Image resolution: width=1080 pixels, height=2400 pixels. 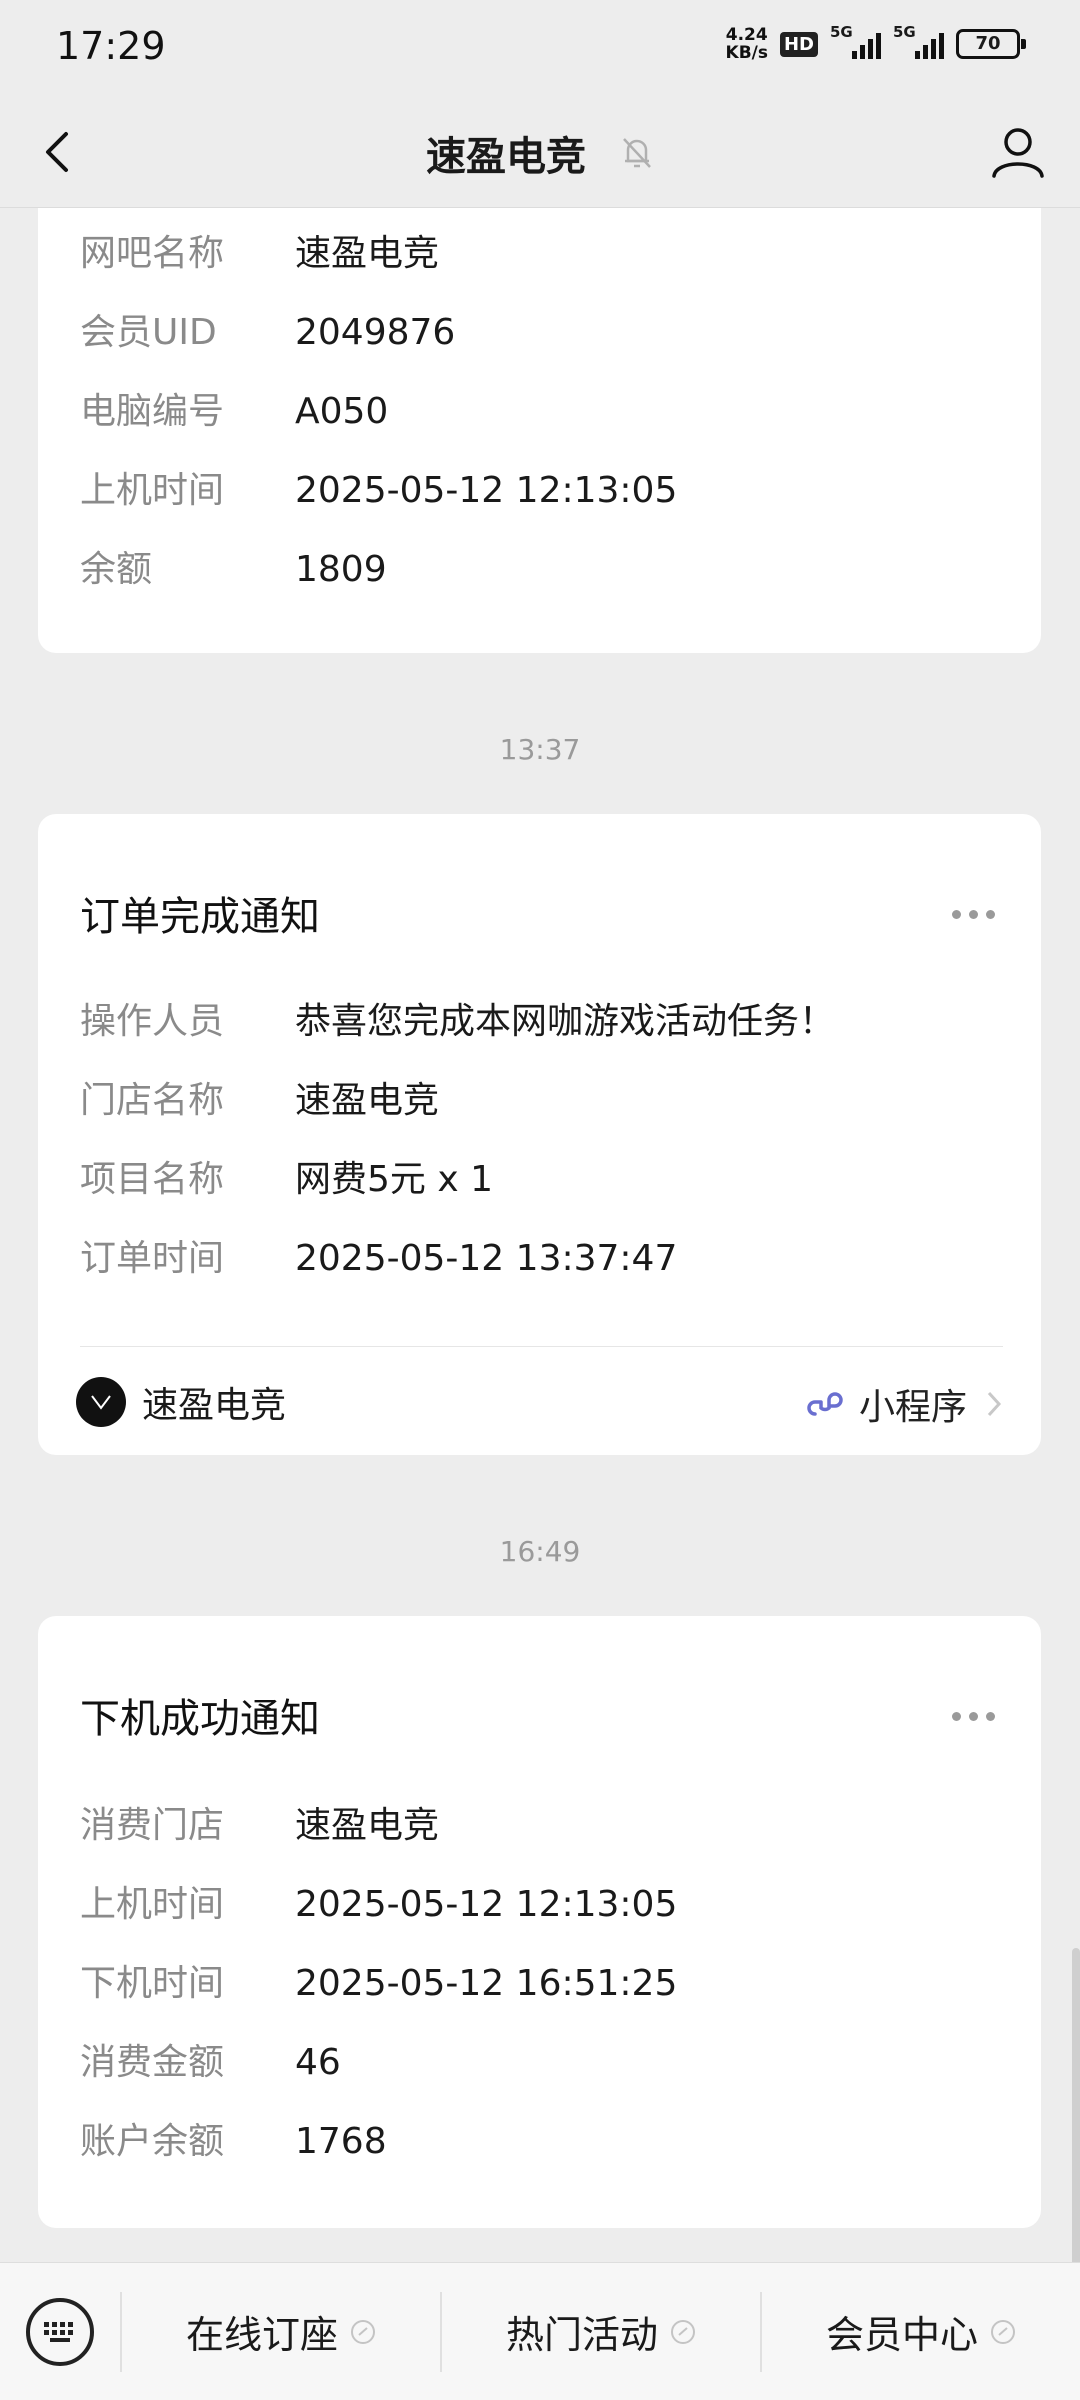 What do you see at coordinates (540, 749) in the screenshot?
I see `timestamp: 13:37` at bounding box center [540, 749].